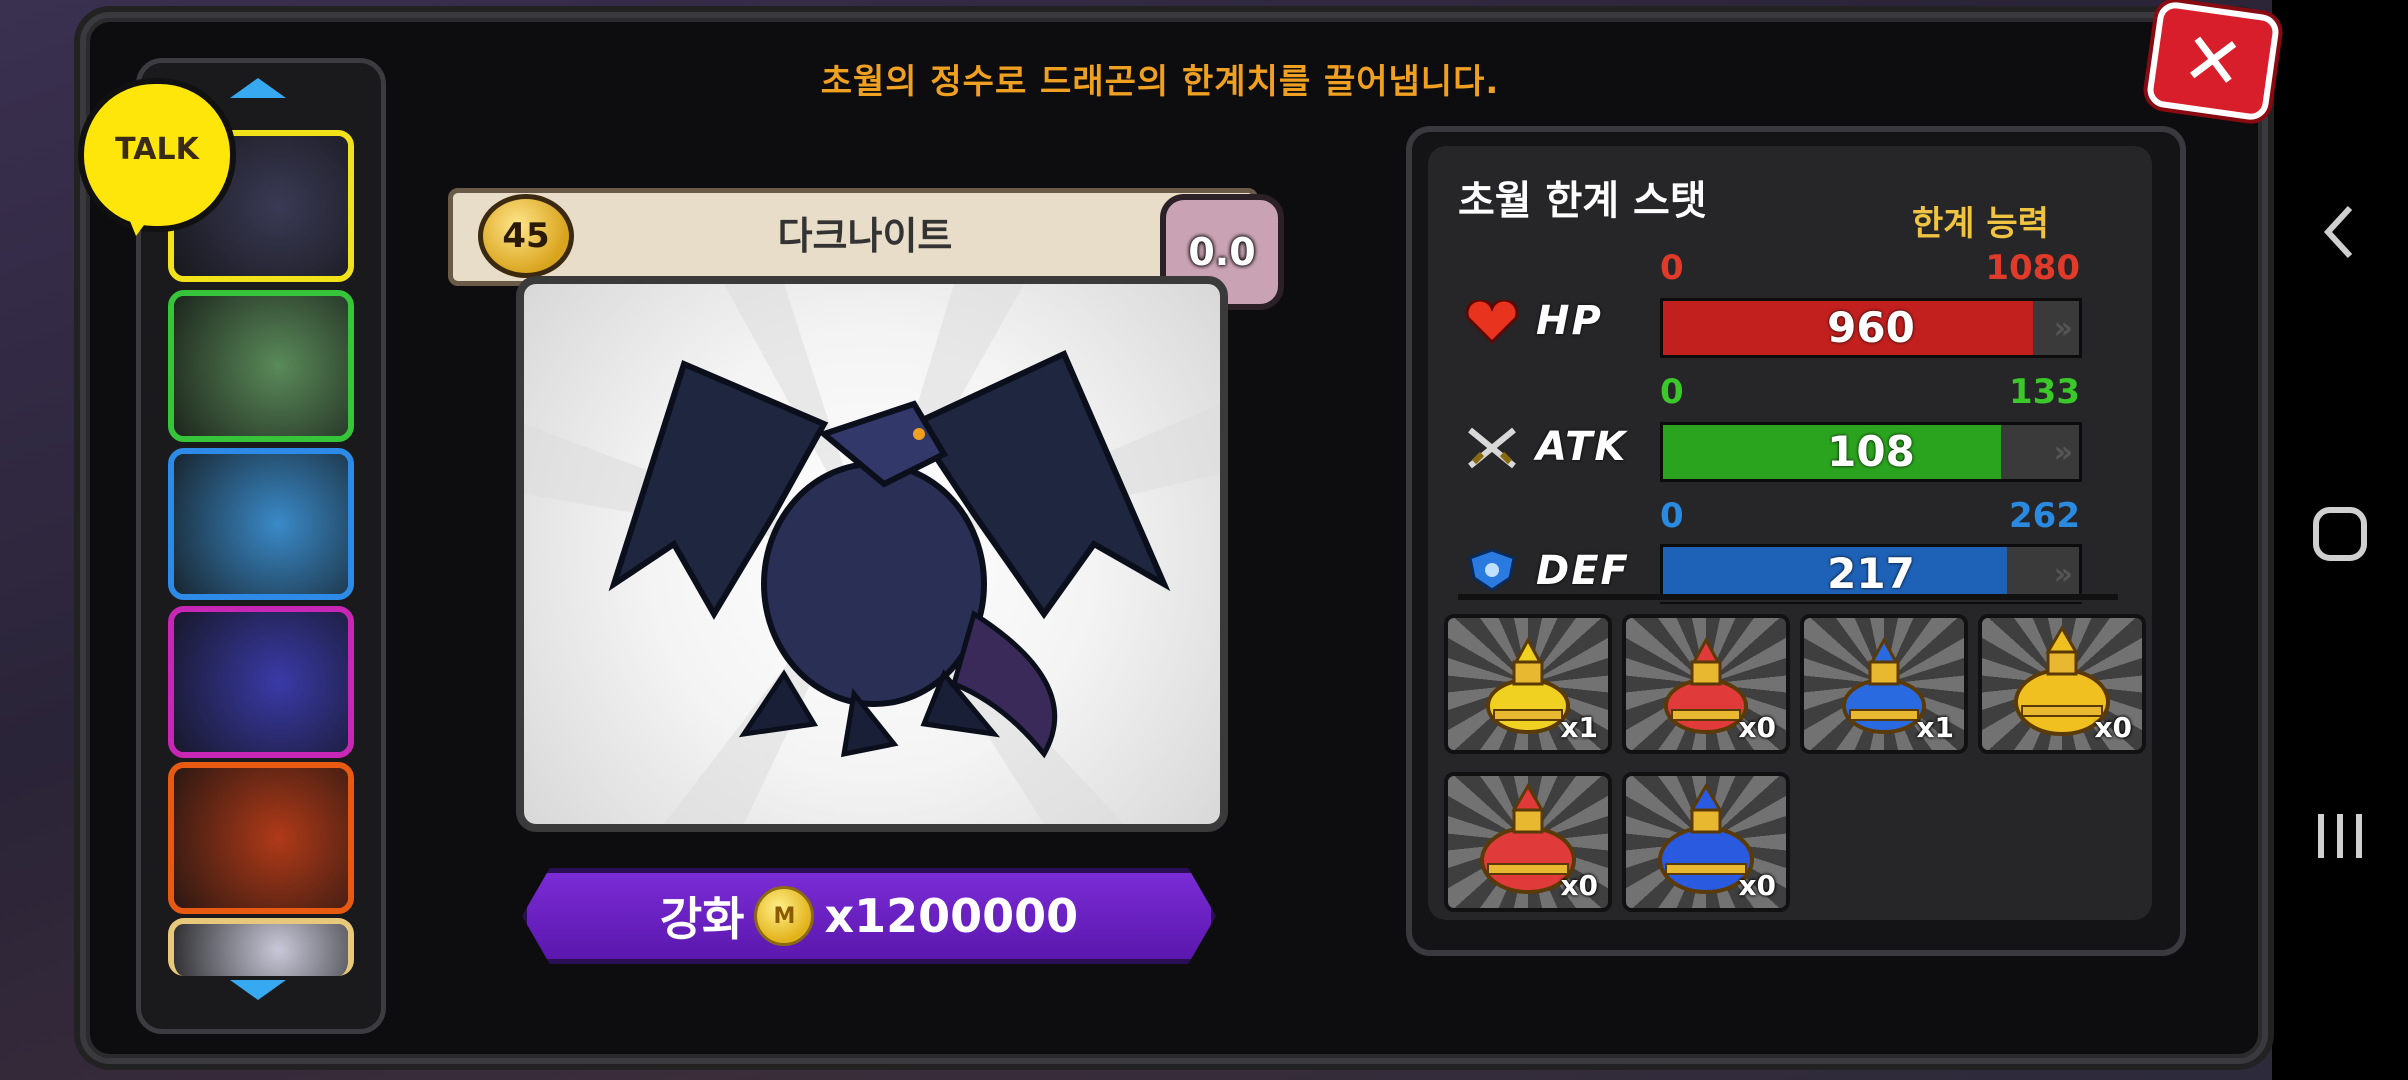 Image resolution: width=2408 pixels, height=1080 pixels. What do you see at coordinates (526, 236) in the screenshot?
I see `level-badge: 45` at bounding box center [526, 236].